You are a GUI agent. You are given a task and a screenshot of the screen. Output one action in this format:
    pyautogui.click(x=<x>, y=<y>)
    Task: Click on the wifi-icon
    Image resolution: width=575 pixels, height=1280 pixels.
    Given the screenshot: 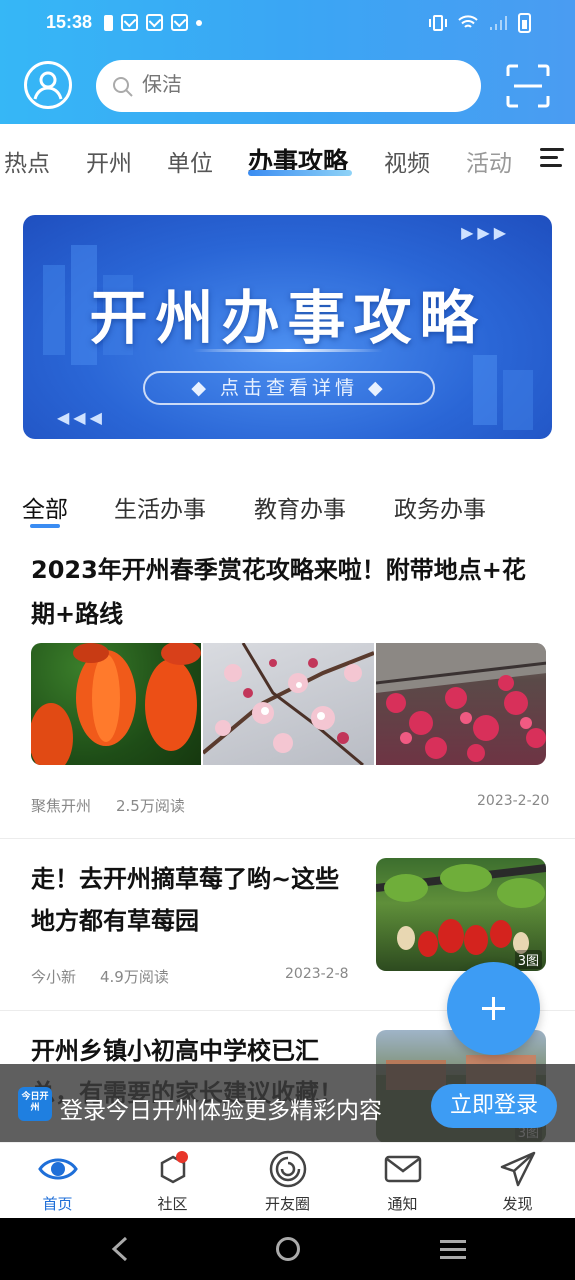 What is the action you would take?
    pyautogui.click(x=468, y=21)
    